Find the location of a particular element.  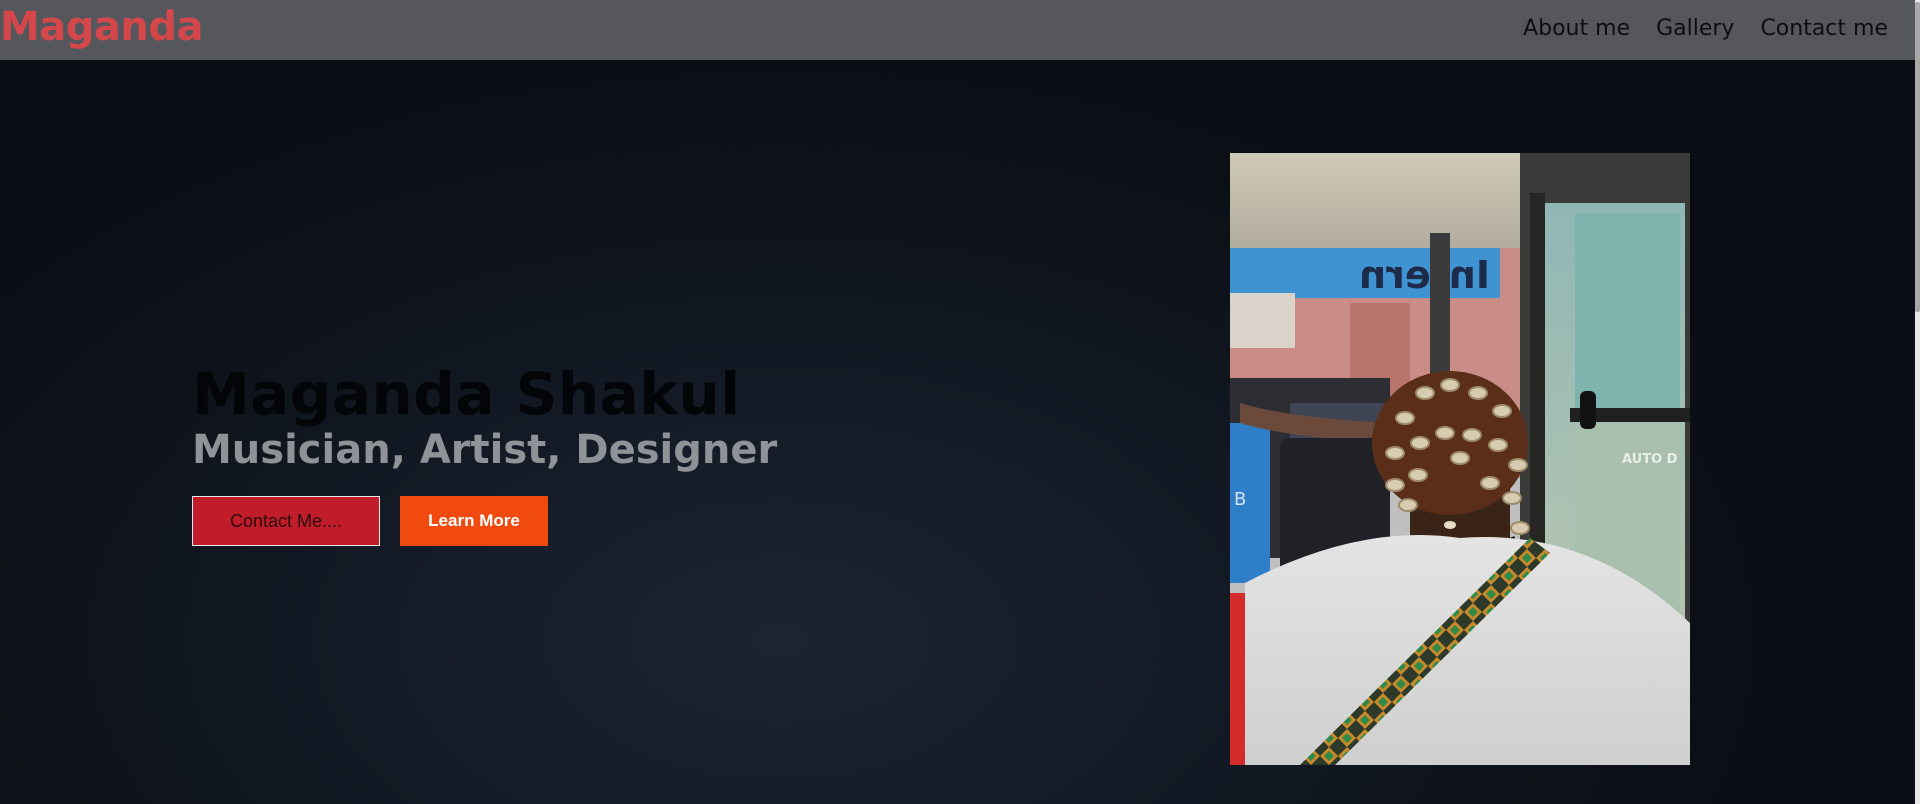

photo-window-text: AUTO D is located at coordinates (1650, 459).